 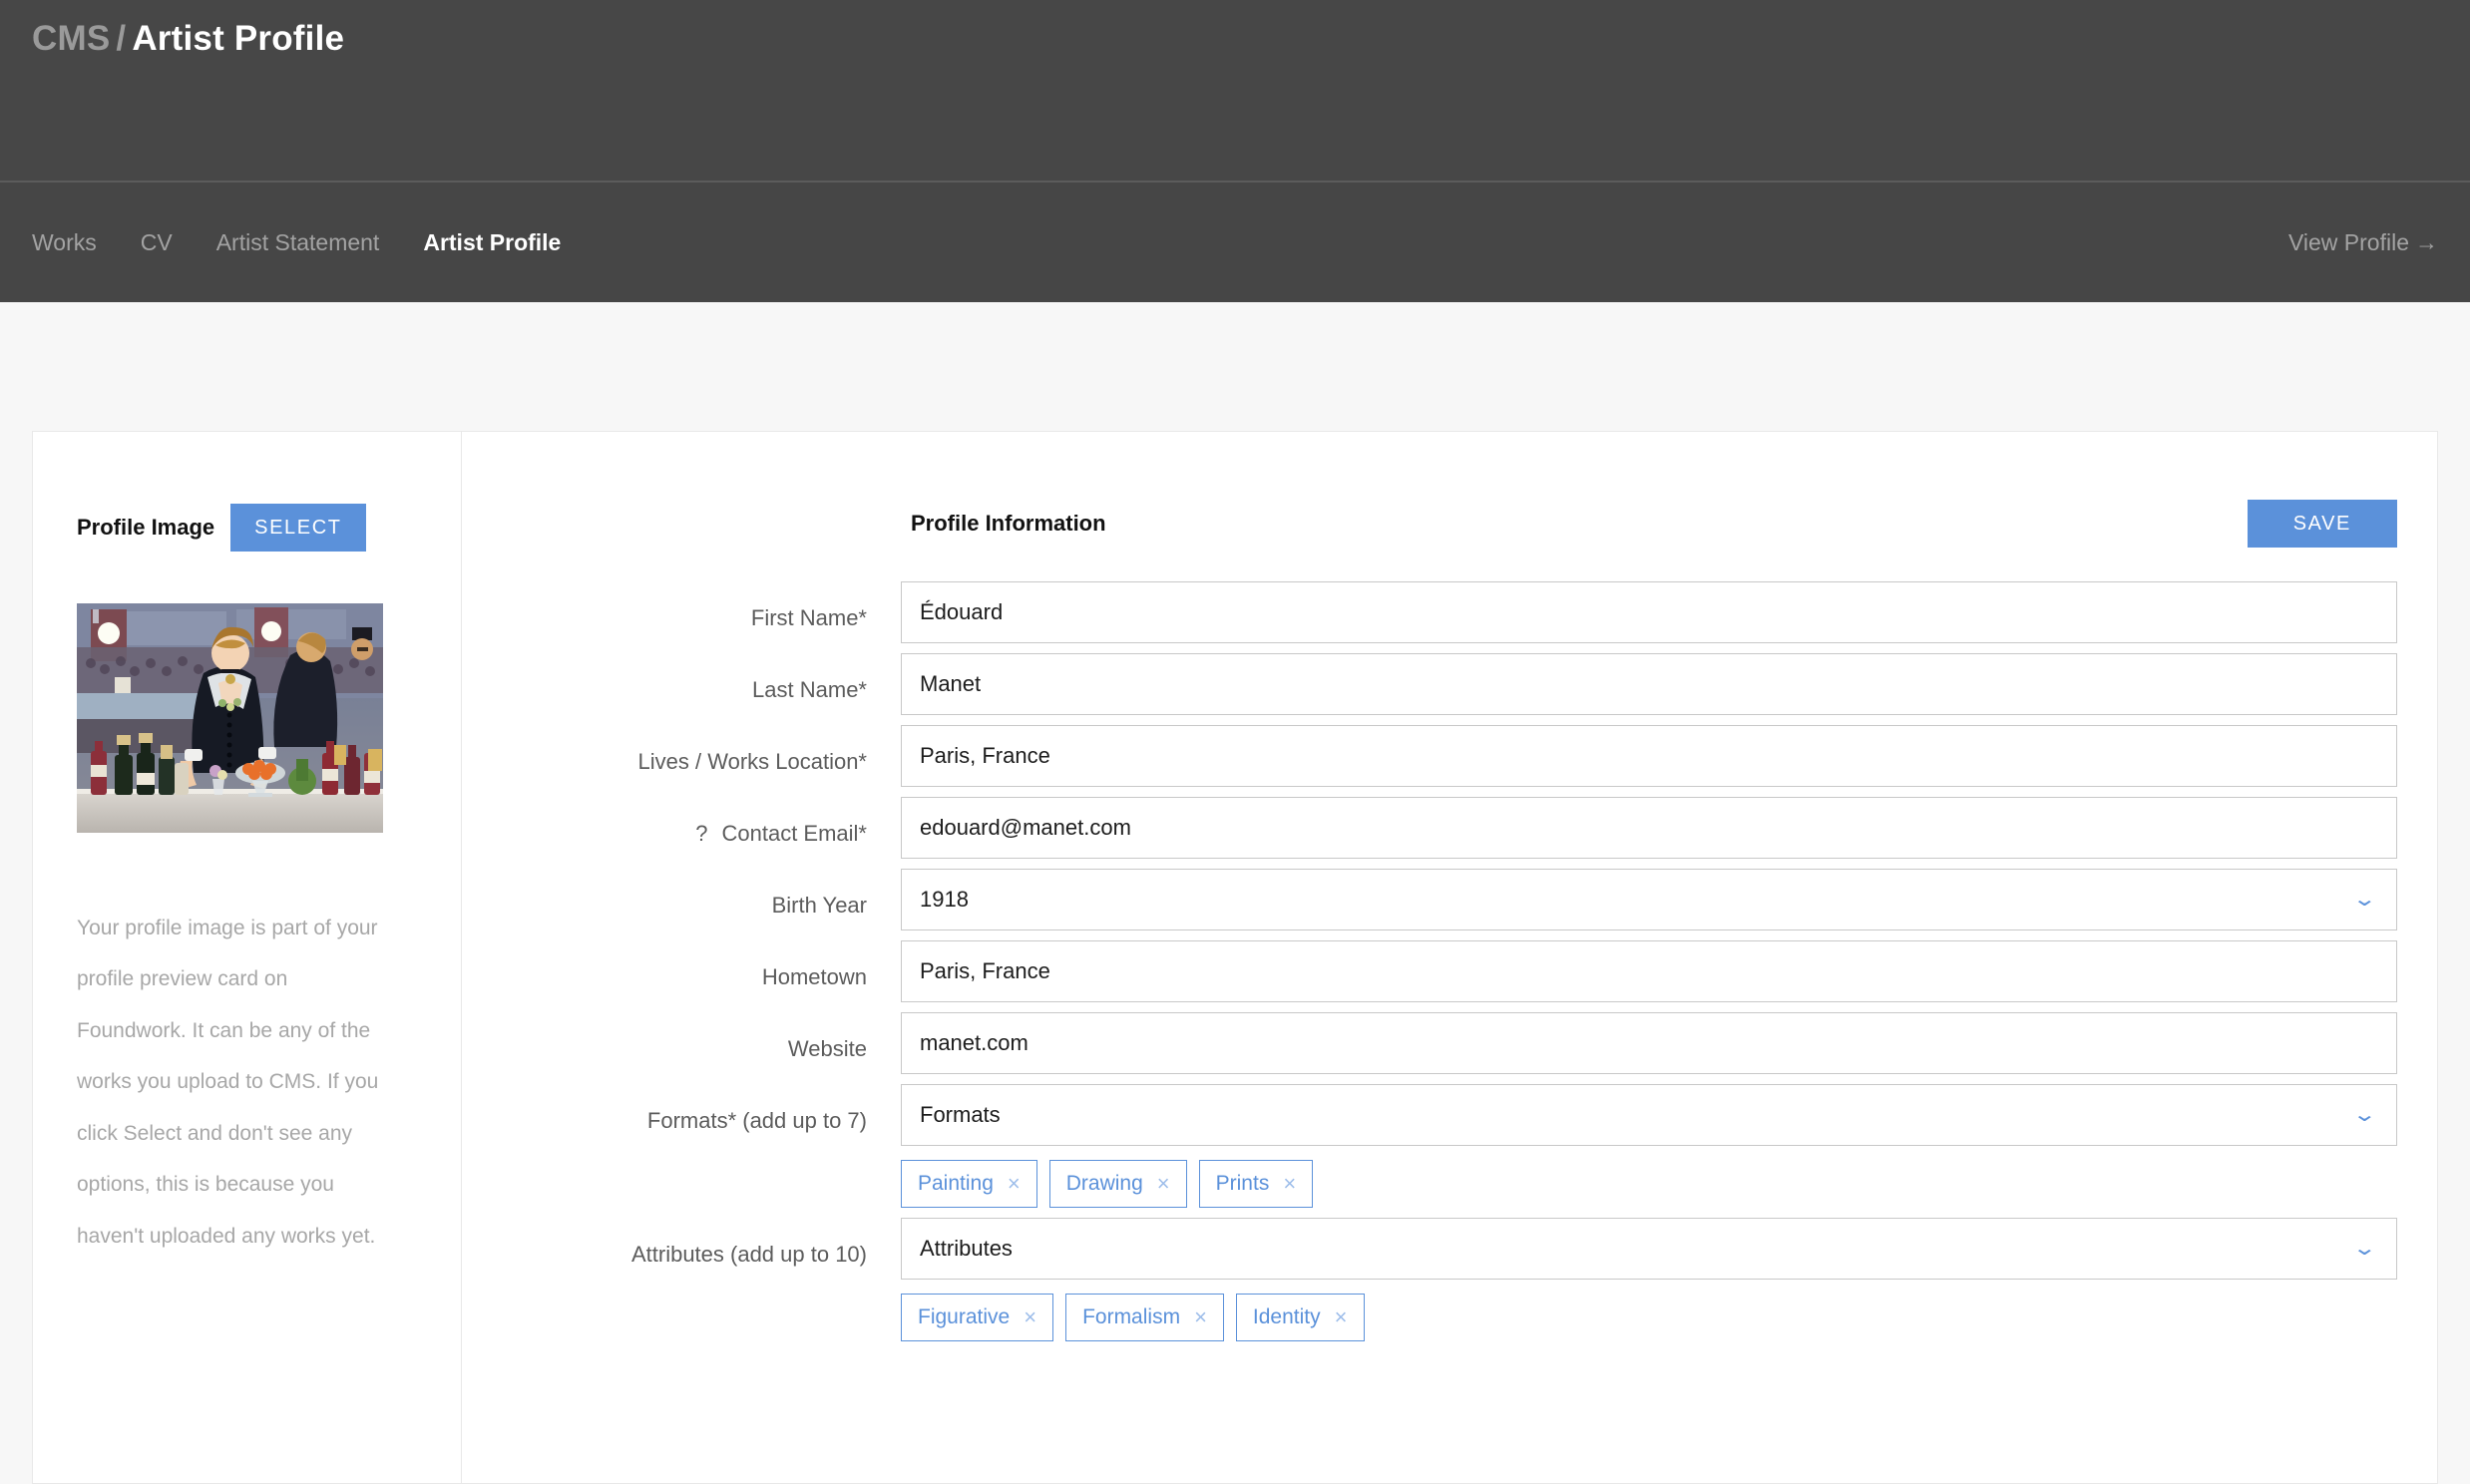 What do you see at coordinates (71, 38) in the screenshot?
I see `breadcrumb-root: CMS` at bounding box center [71, 38].